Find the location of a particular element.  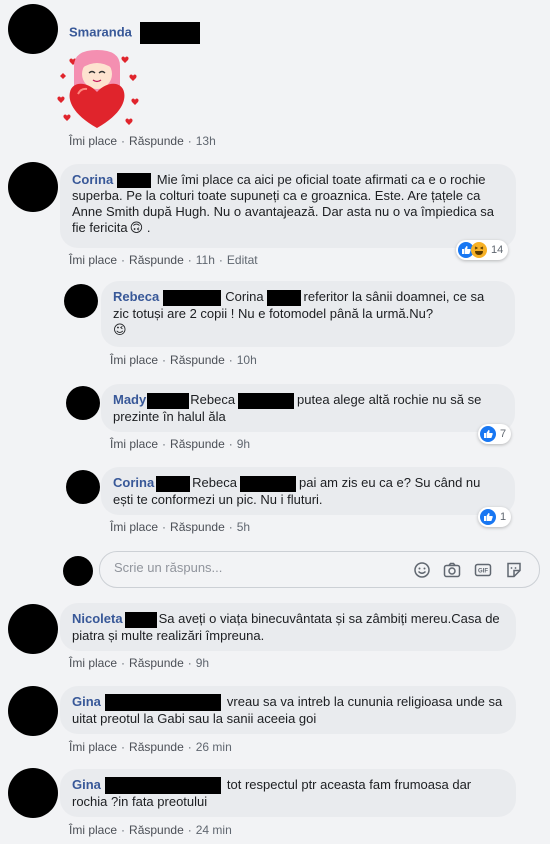

text-suffix: . is located at coordinates (147, 228).